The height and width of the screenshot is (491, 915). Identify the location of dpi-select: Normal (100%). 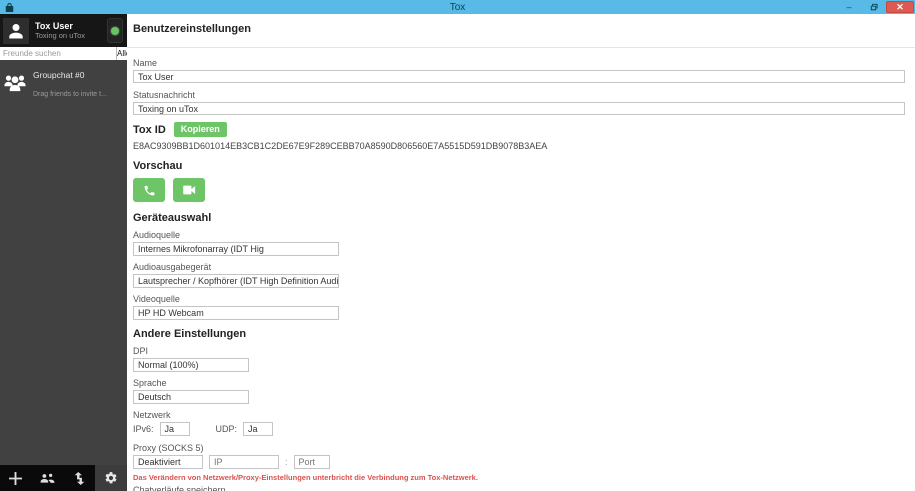
(191, 365).